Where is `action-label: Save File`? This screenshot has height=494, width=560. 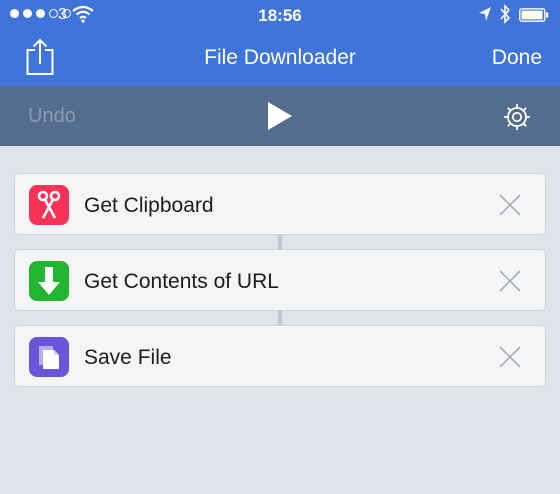 action-label: Save File is located at coordinates (128, 357).